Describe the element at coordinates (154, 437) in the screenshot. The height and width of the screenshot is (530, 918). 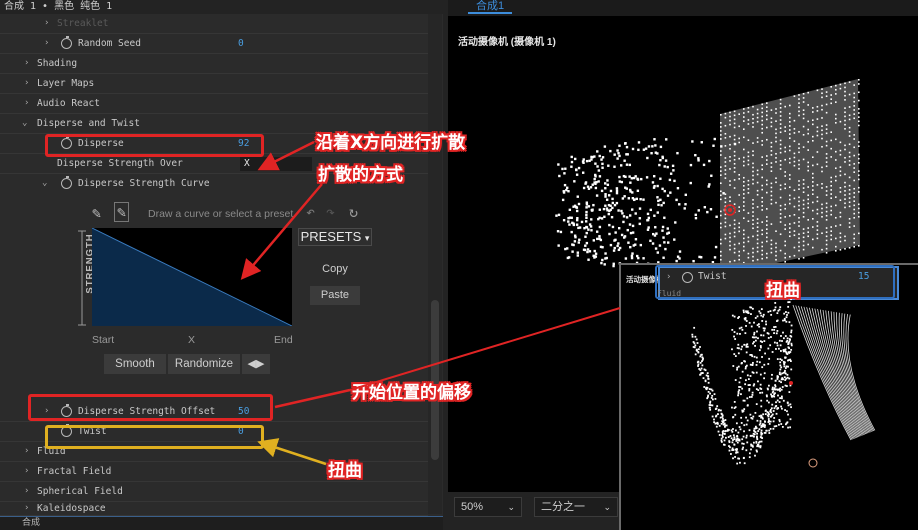
I see `highlight-twist` at that location.